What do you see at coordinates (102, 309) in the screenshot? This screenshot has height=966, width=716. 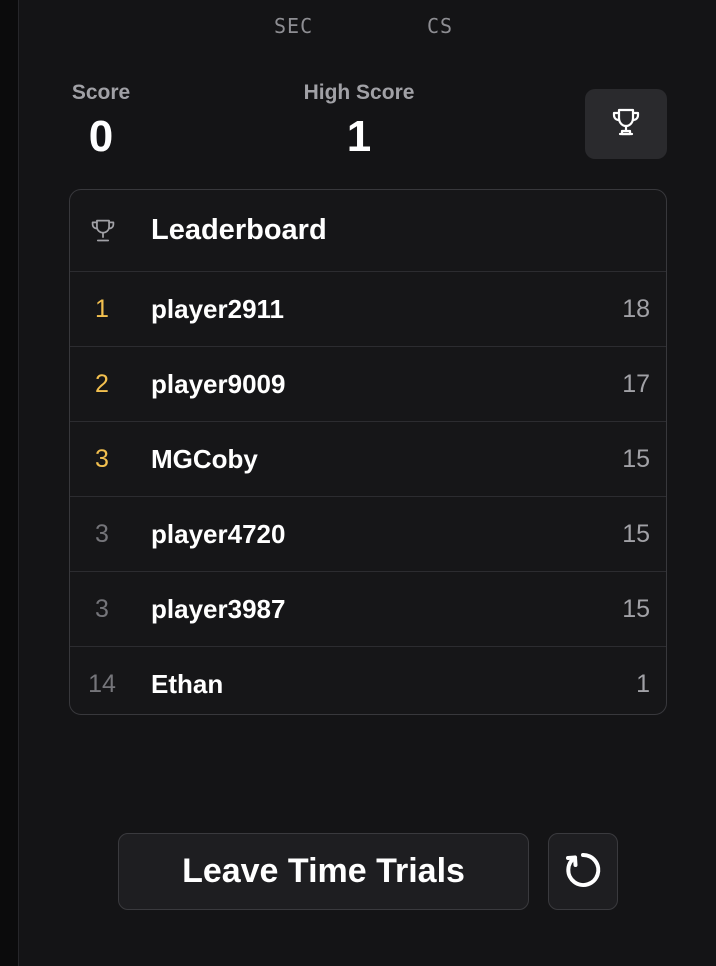 I see `rank: 1` at bounding box center [102, 309].